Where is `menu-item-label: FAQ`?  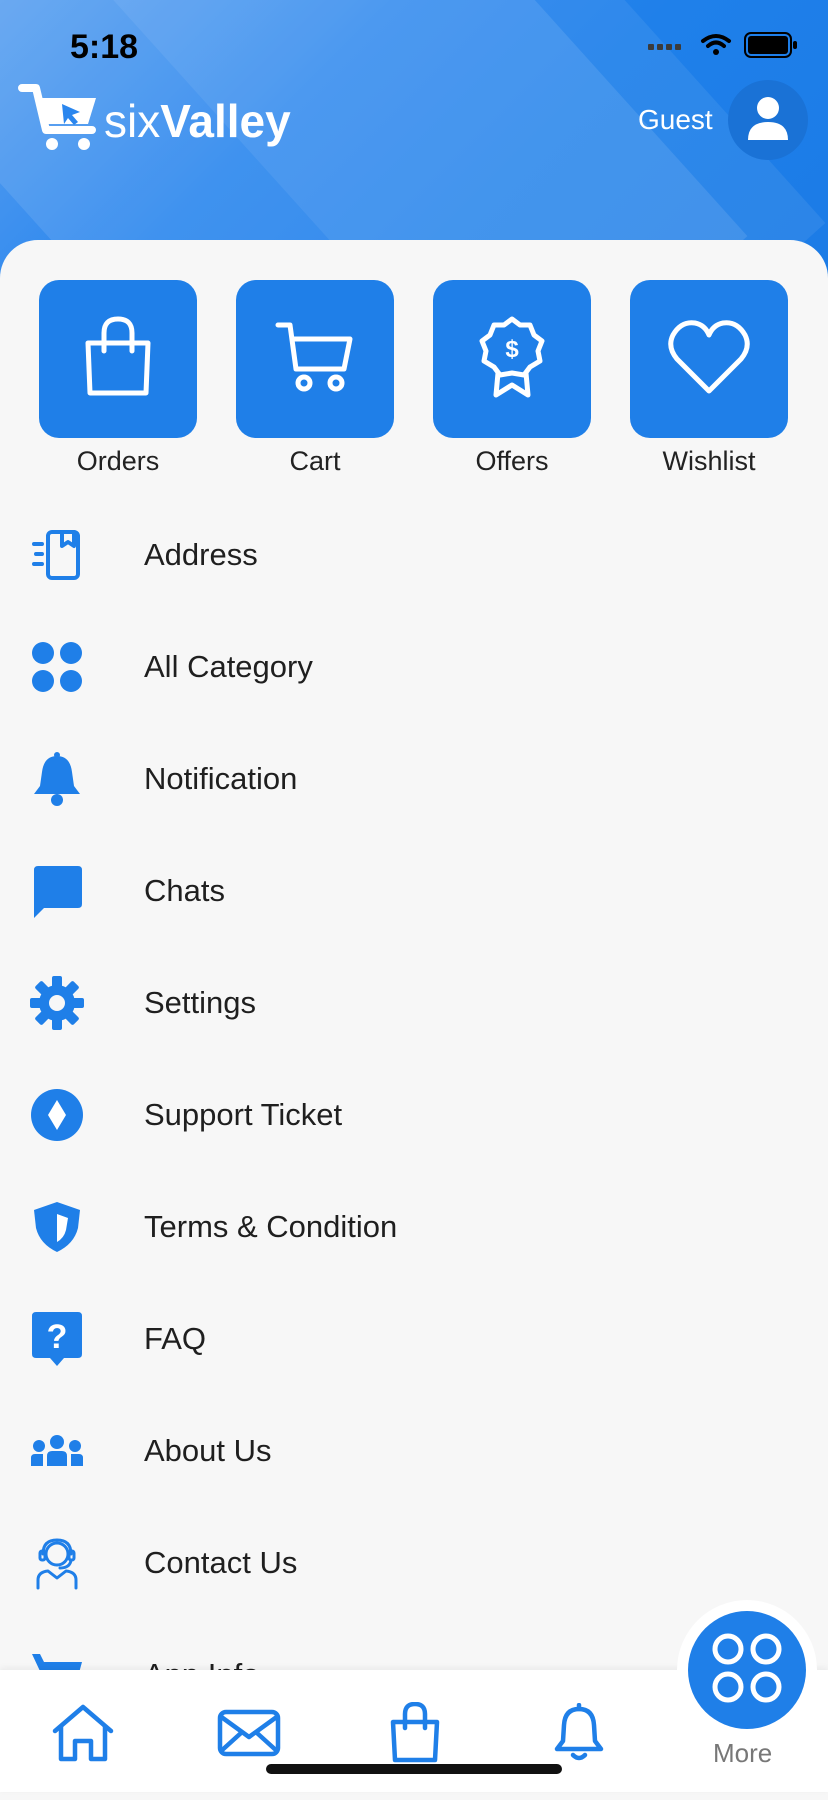 menu-item-label: FAQ is located at coordinates (175, 1338).